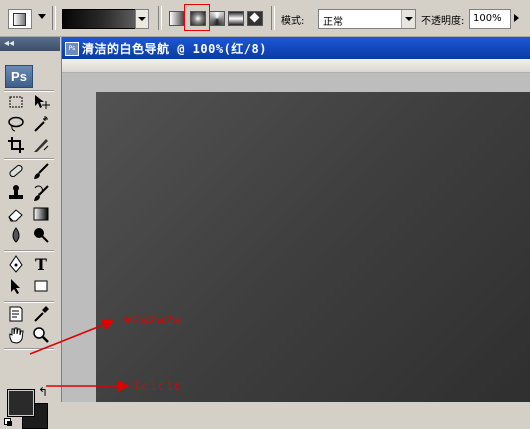 The width and height of the screenshot is (530, 429). Describe the element at coordinates (42, 16) in the screenshot. I see `tool-preset-dropdown-icon` at that location.